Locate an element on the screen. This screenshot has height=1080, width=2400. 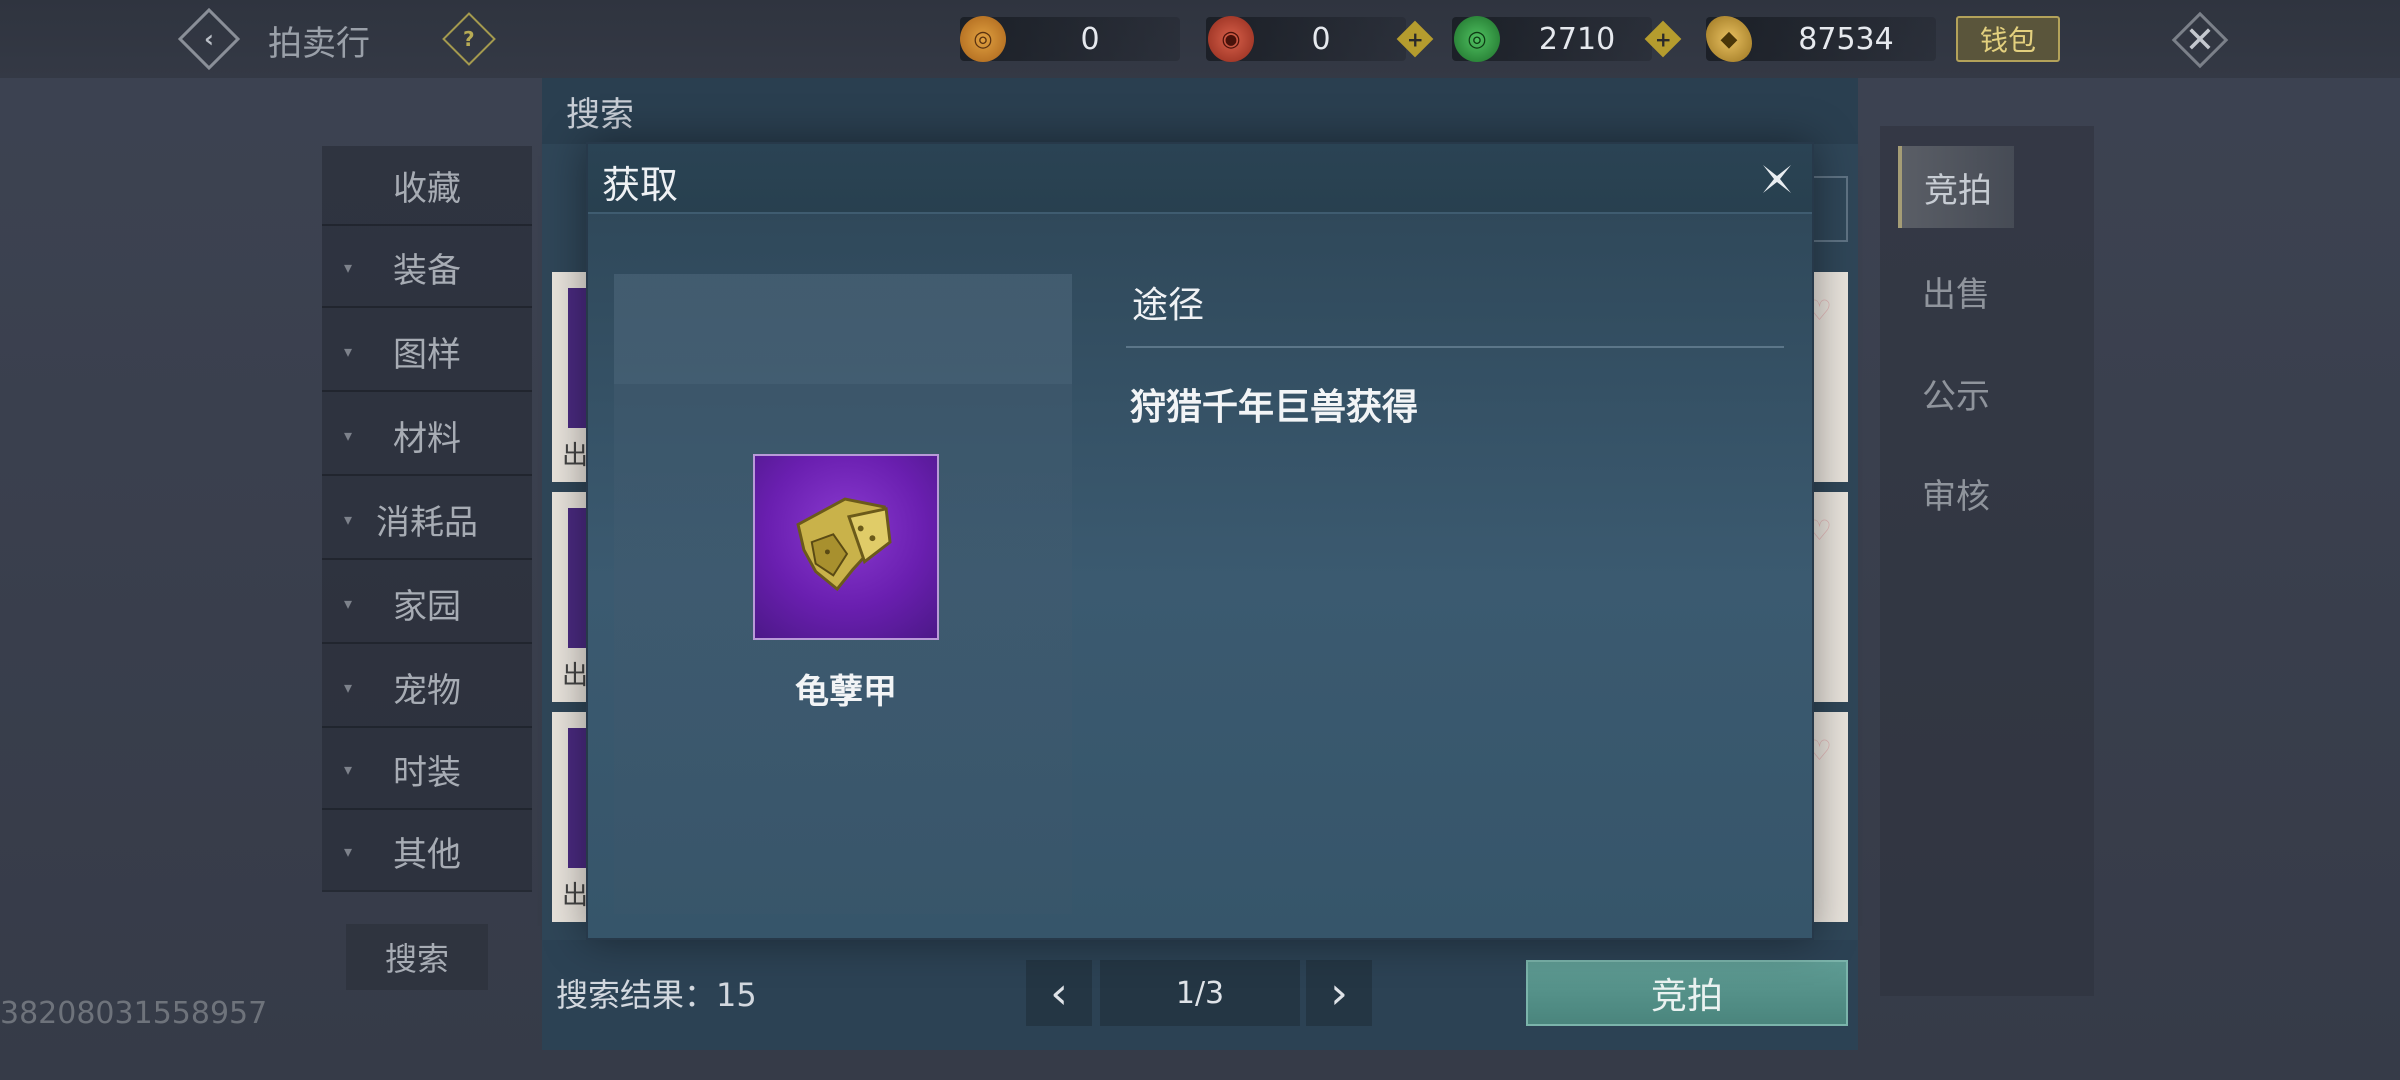
item-name: 龟孽甲 is located at coordinates (846, 692).